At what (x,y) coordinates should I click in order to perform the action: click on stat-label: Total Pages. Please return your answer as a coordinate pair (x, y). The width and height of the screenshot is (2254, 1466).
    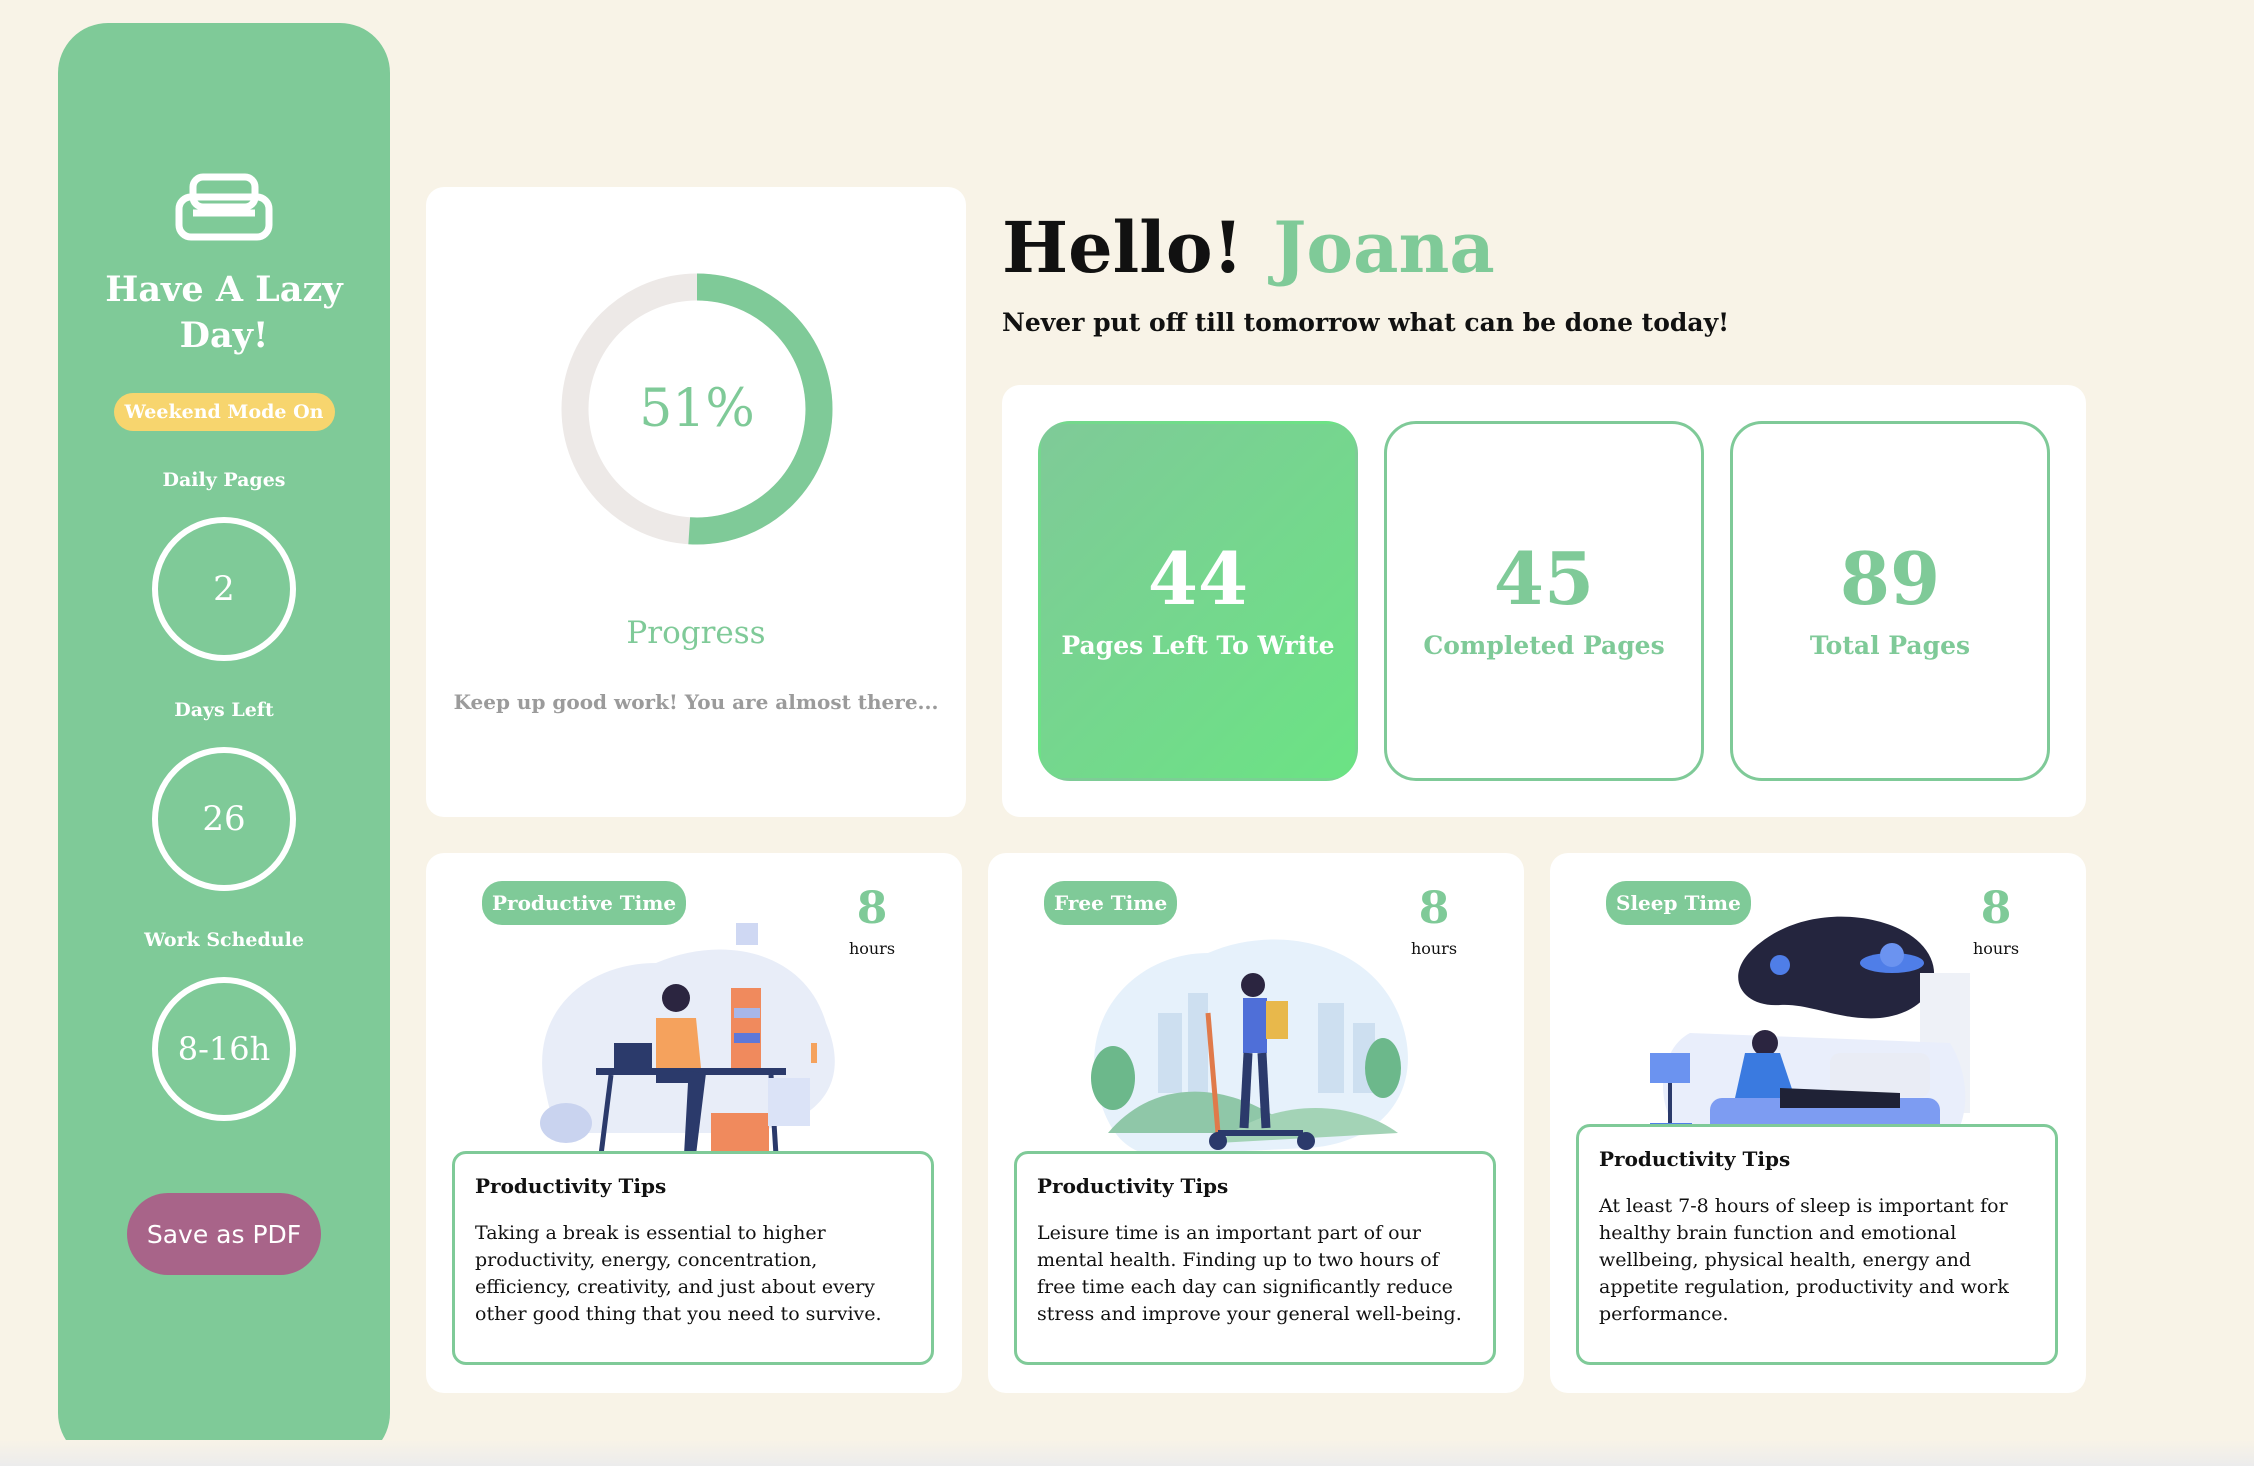
    Looking at the image, I should click on (1890, 645).